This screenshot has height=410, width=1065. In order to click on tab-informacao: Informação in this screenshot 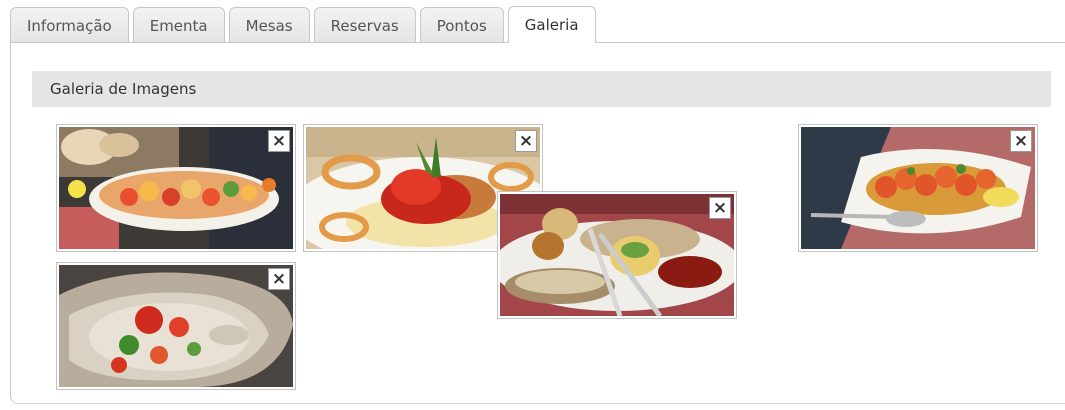, I will do `click(69, 25)`.